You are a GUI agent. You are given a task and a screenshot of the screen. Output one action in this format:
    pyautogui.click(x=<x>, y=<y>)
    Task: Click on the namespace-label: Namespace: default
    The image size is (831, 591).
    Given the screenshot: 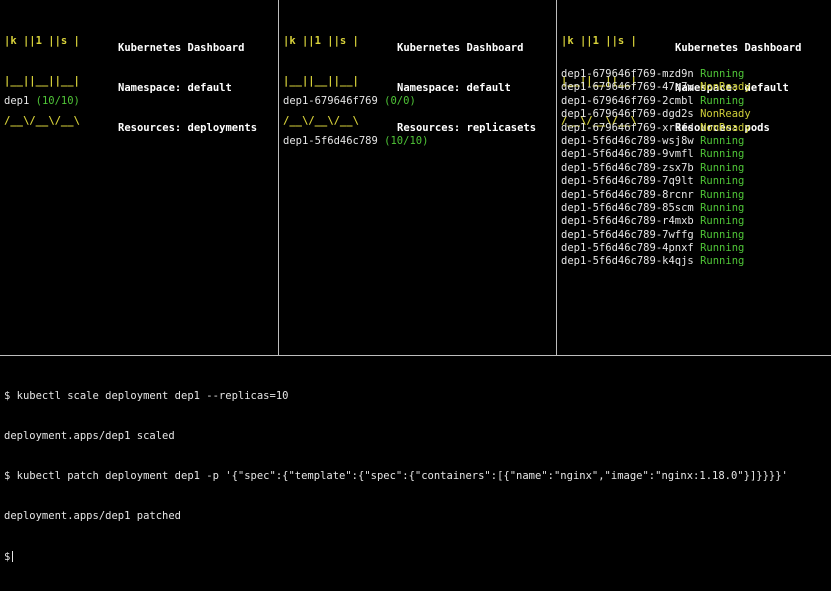 What is the action you would take?
    pyautogui.click(x=175, y=88)
    